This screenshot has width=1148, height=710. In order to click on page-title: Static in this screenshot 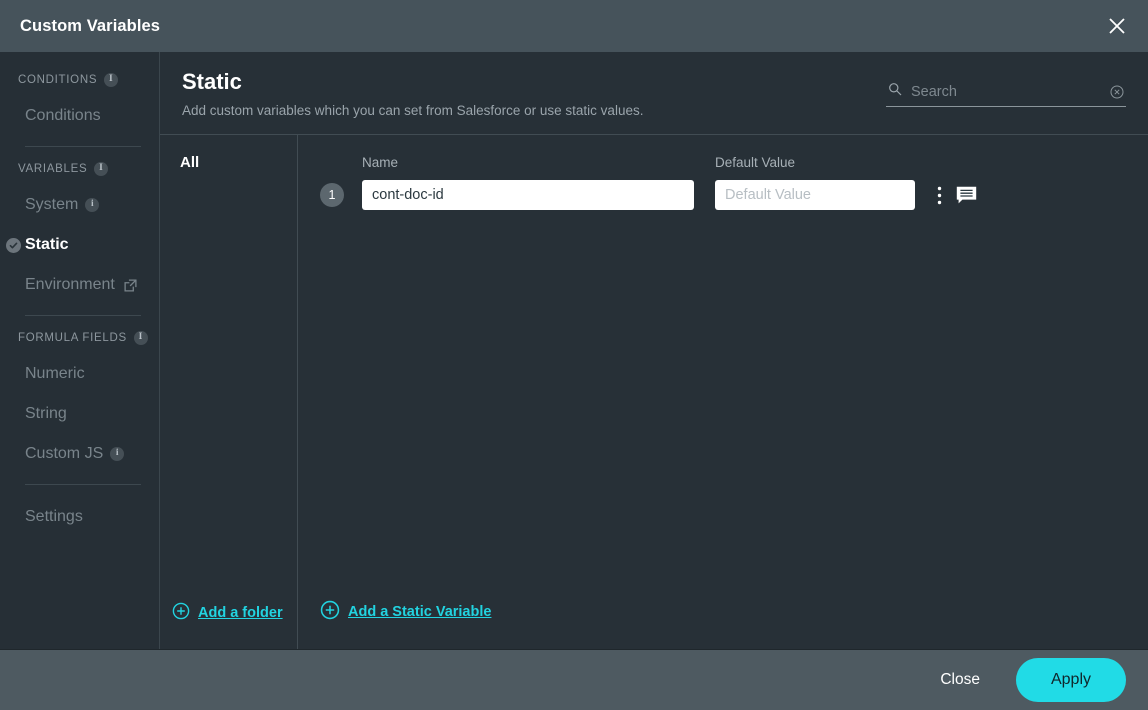, I will do `click(212, 81)`.